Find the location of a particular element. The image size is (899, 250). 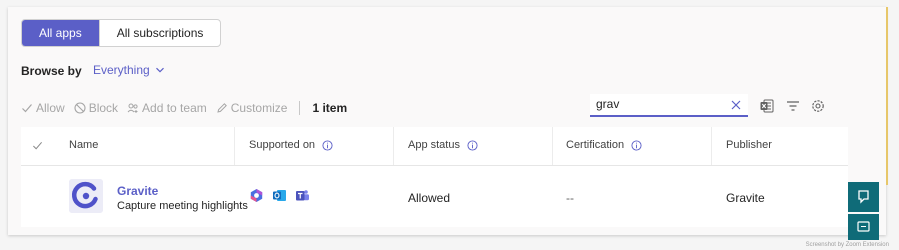

customize-label: Customize is located at coordinates (259, 108).